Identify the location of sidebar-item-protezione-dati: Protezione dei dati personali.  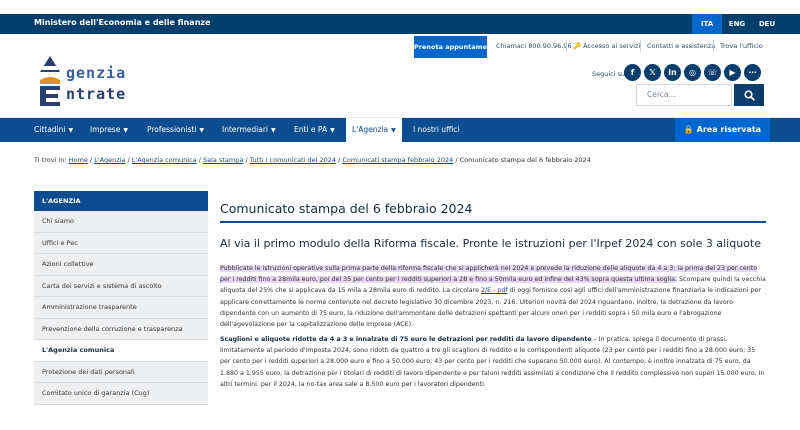
(121, 372).